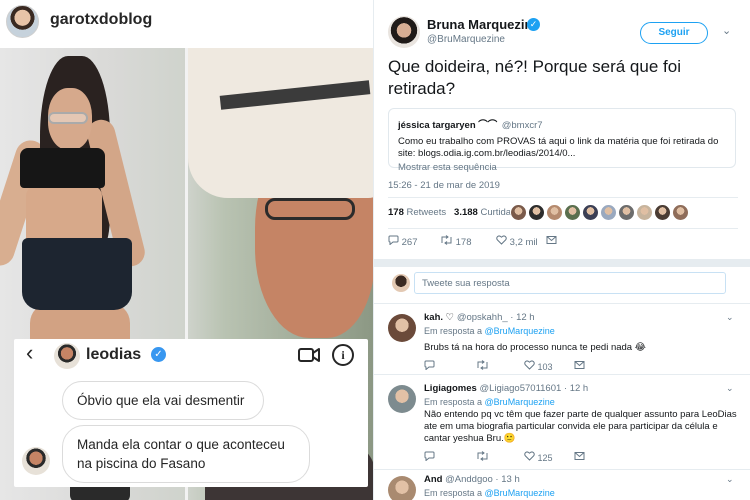  I want to click on reply-author: And @Anddgoo · 13 h, so click(472, 479).